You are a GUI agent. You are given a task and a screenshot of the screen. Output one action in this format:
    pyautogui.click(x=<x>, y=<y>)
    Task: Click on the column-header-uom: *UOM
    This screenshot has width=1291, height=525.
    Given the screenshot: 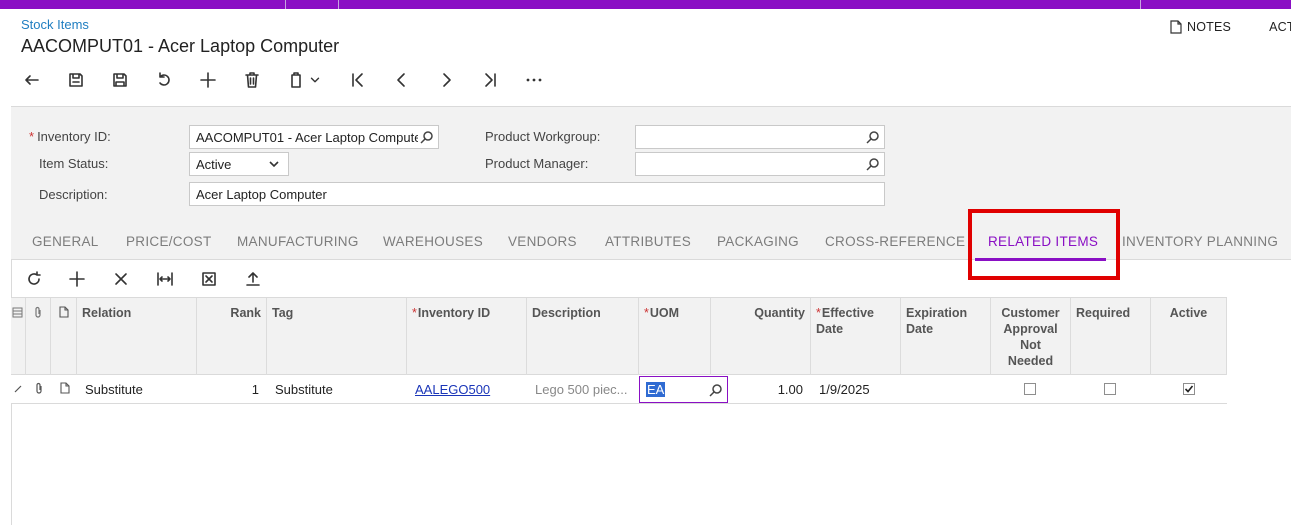 What is the action you would take?
    pyautogui.click(x=675, y=337)
    